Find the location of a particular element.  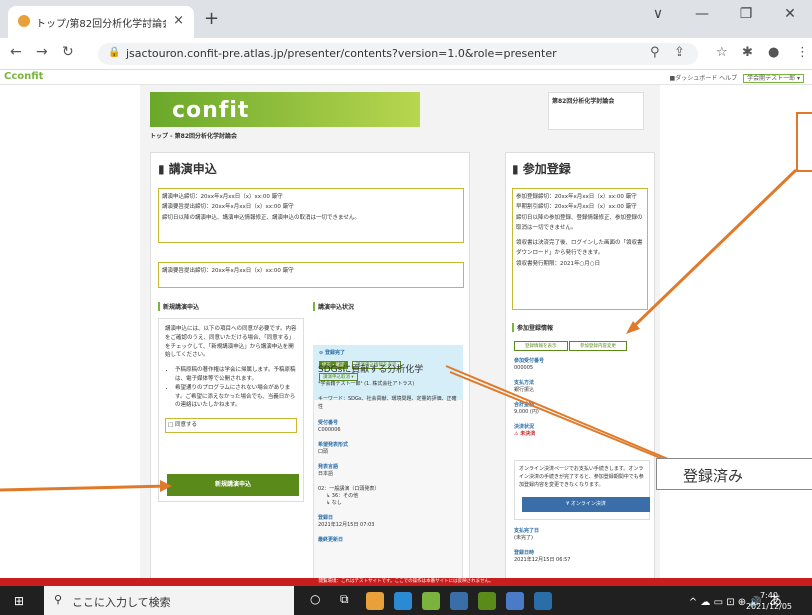

edge-icon is located at coordinates (403, 601).